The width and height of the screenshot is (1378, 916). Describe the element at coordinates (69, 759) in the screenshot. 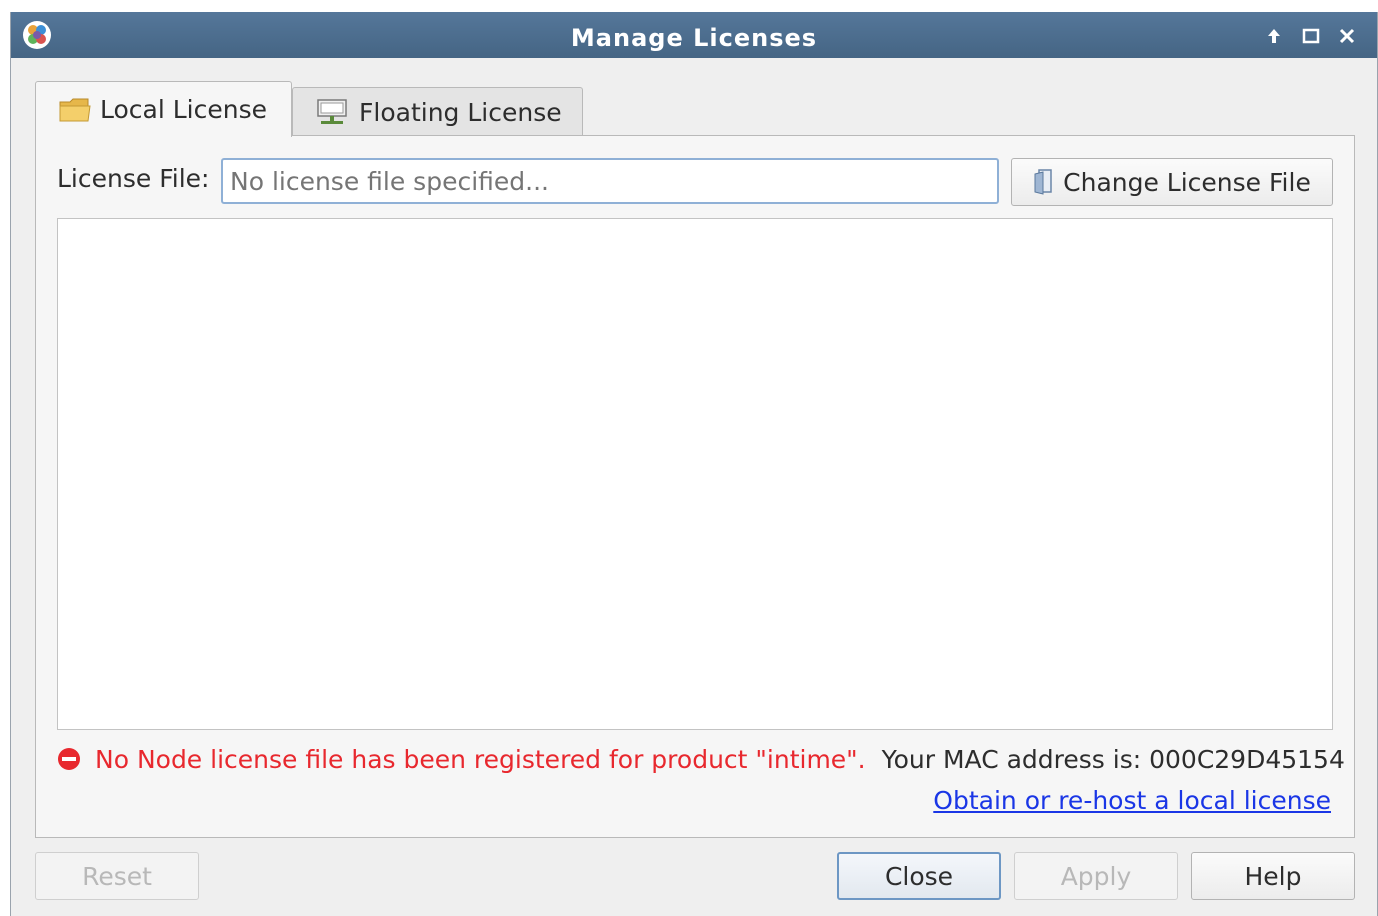

I see `no-entry-icon` at that location.